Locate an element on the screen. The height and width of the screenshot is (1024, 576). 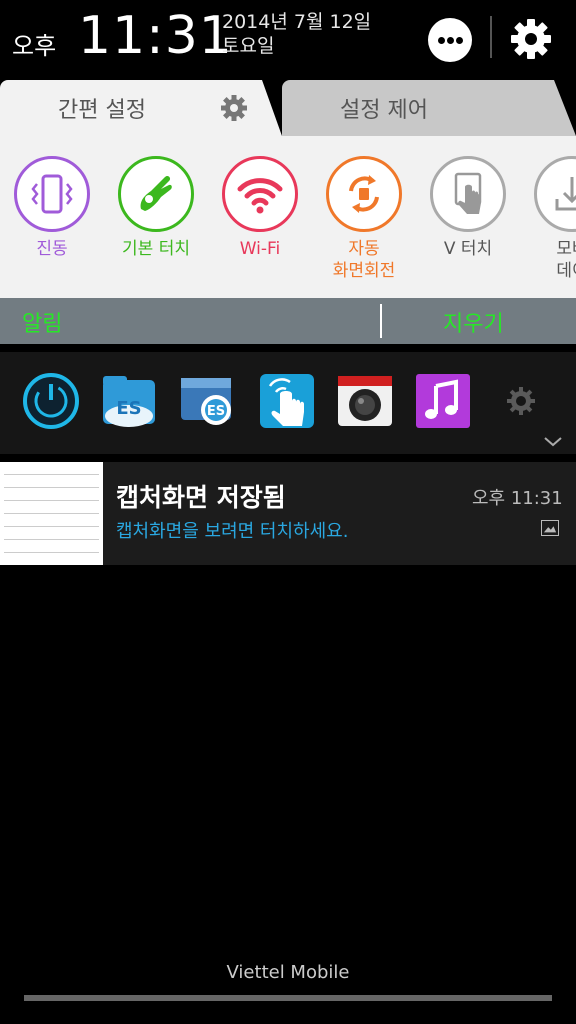
app-shortcut-music is located at coordinates (443, 401).